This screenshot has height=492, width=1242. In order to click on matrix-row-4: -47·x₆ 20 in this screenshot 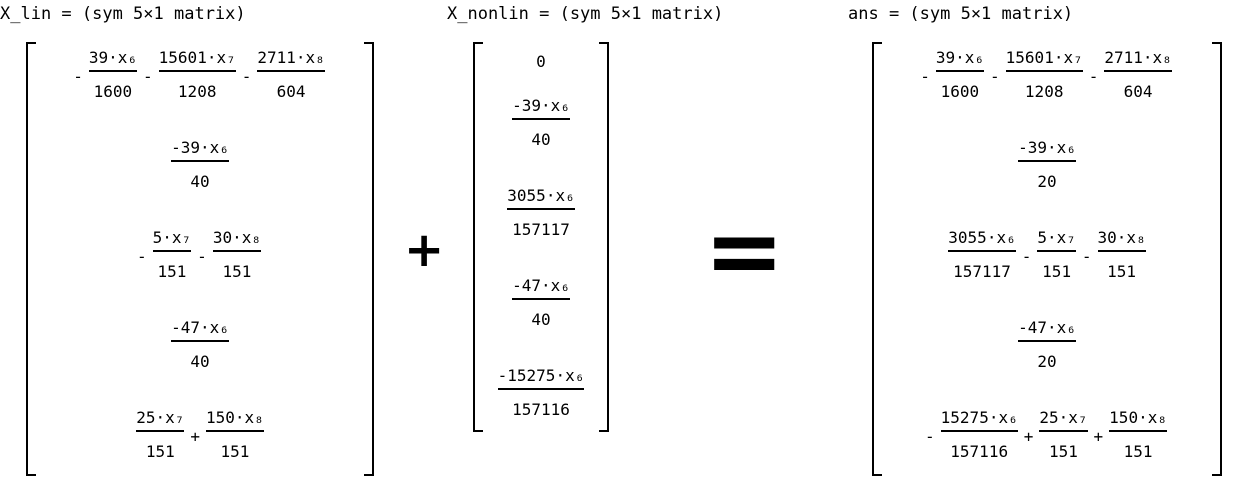, I will do `click(1047, 344)`.